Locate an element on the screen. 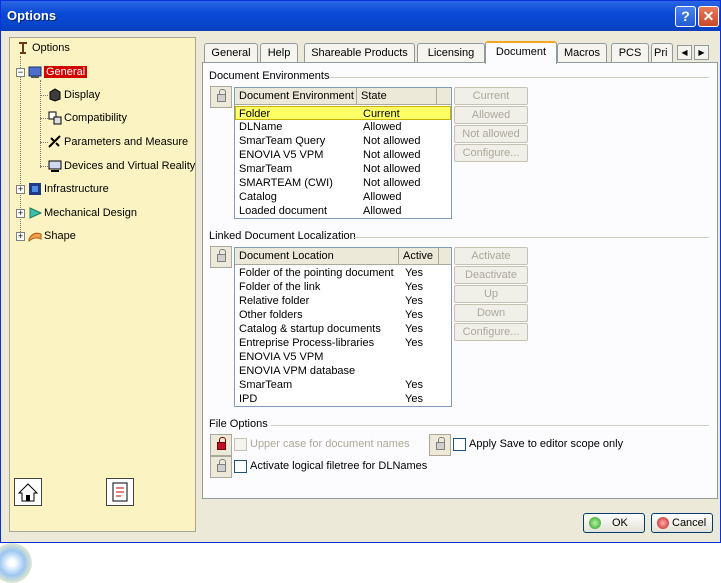  doc-env-lock-button is located at coordinates (221, 97).